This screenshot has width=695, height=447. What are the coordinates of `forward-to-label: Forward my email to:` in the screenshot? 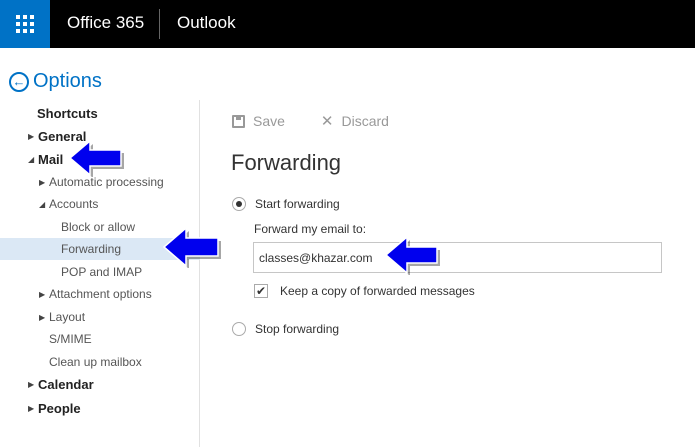 It's located at (310, 229).